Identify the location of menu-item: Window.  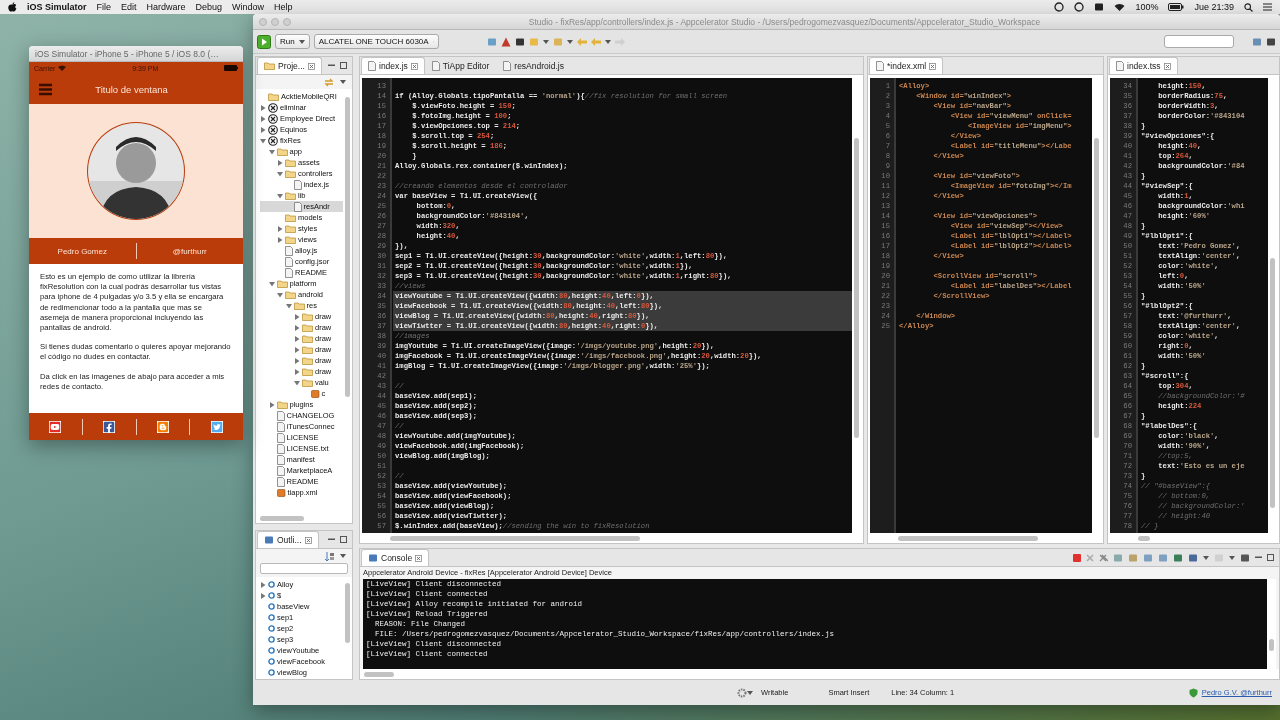
(248, 7).